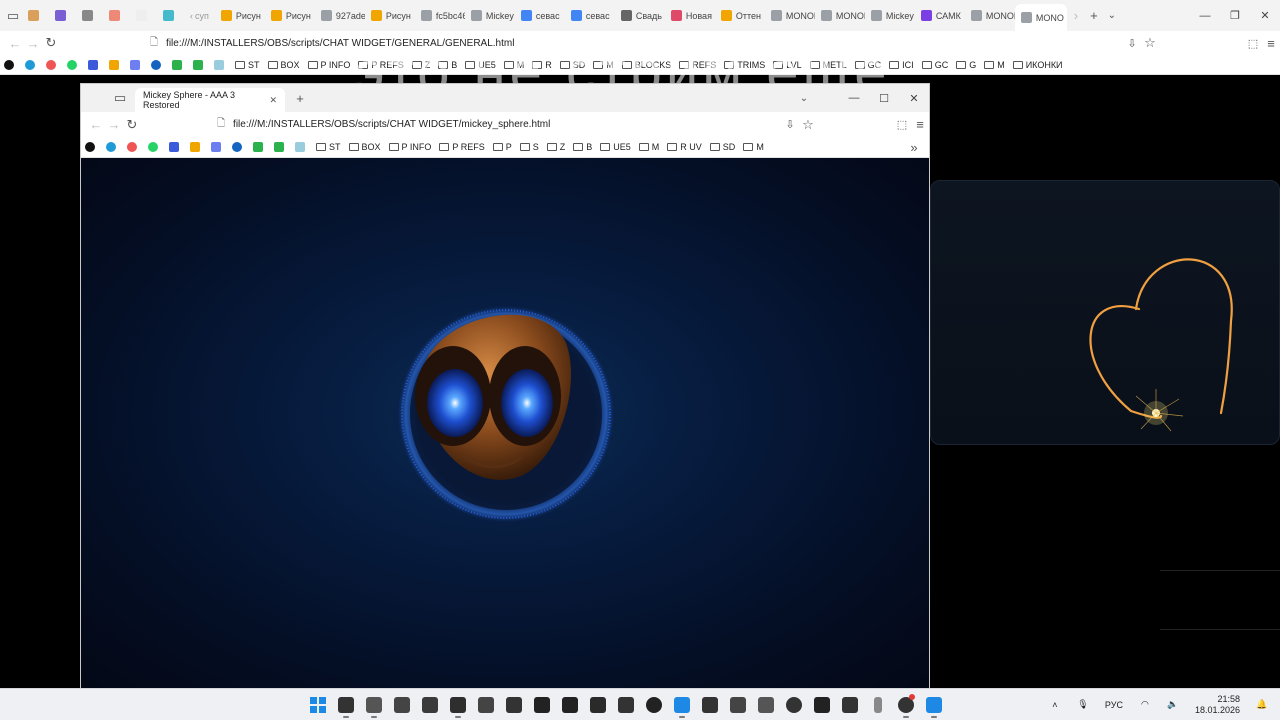 The width and height of the screenshot is (1280, 720). Describe the element at coordinates (1083, 705) in the screenshot. I see `mic-tray-icon: 🎙` at that location.